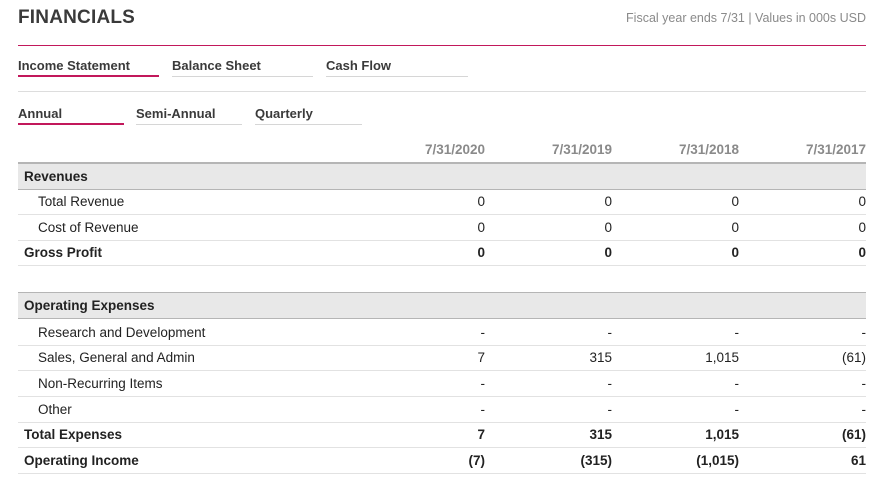  I want to click on table-row: Non-Recurring Items - - - -, so click(442, 384).